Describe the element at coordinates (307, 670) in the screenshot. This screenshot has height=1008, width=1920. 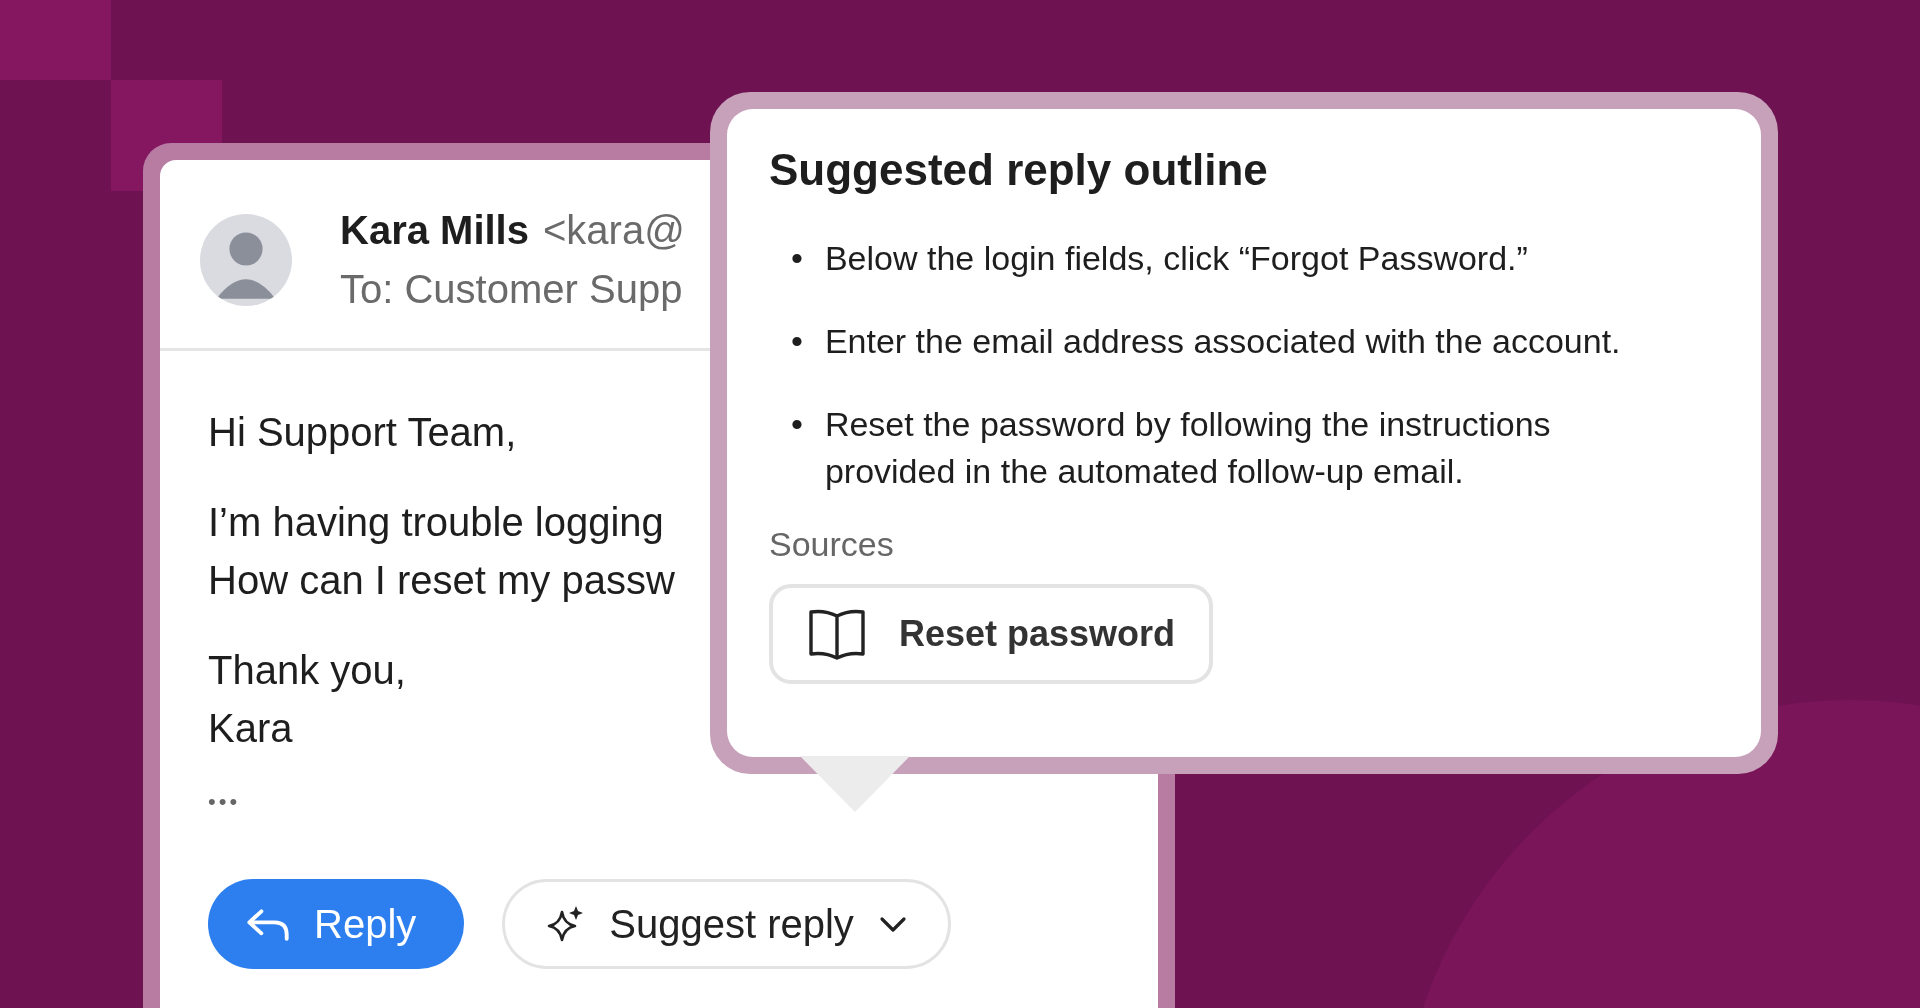
I see `message-text: Thank you,` at that location.